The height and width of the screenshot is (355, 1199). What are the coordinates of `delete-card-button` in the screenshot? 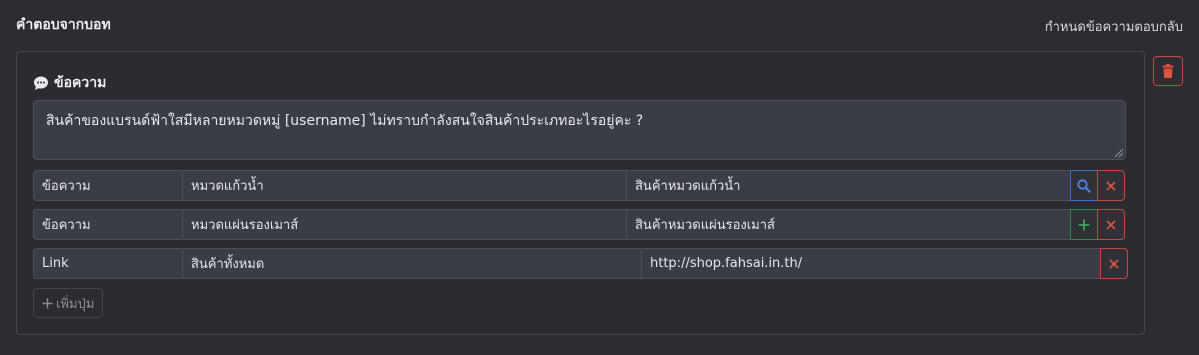 It's located at (1168, 71).